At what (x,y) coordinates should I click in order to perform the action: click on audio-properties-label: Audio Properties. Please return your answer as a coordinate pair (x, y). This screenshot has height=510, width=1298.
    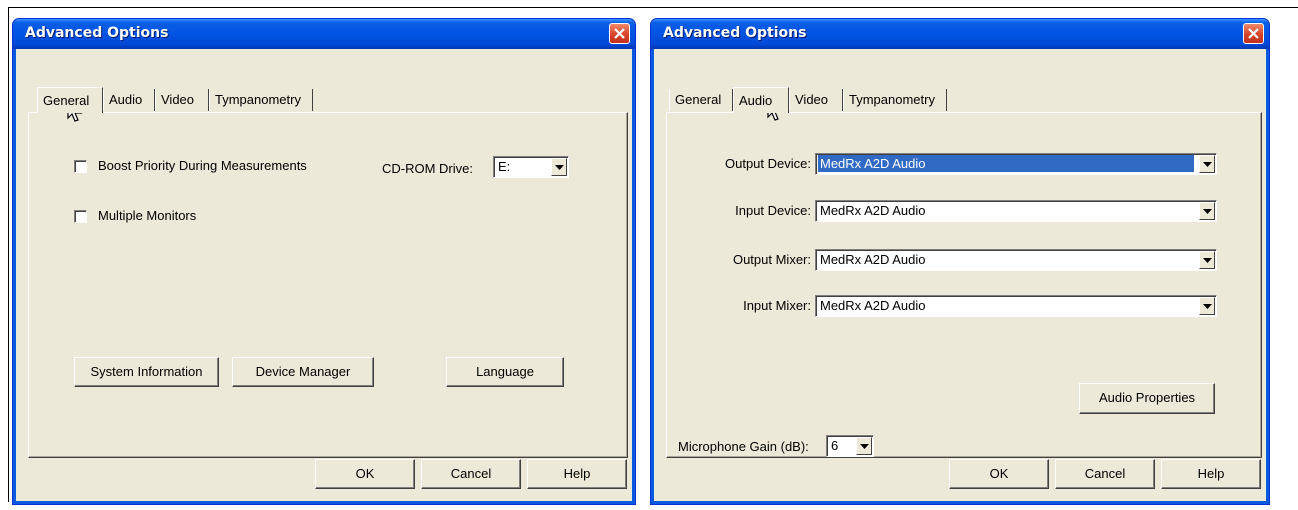
    Looking at the image, I should click on (1147, 397).